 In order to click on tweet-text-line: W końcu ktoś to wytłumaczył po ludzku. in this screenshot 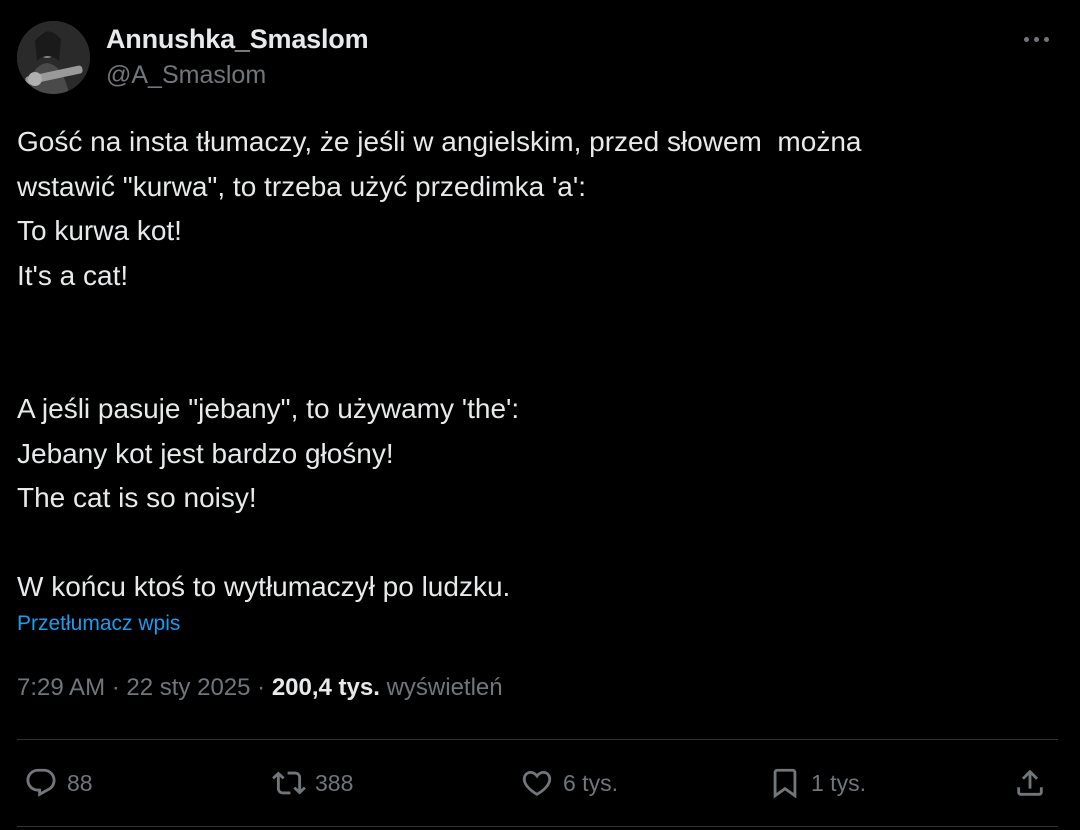, I will do `click(264, 586)`.